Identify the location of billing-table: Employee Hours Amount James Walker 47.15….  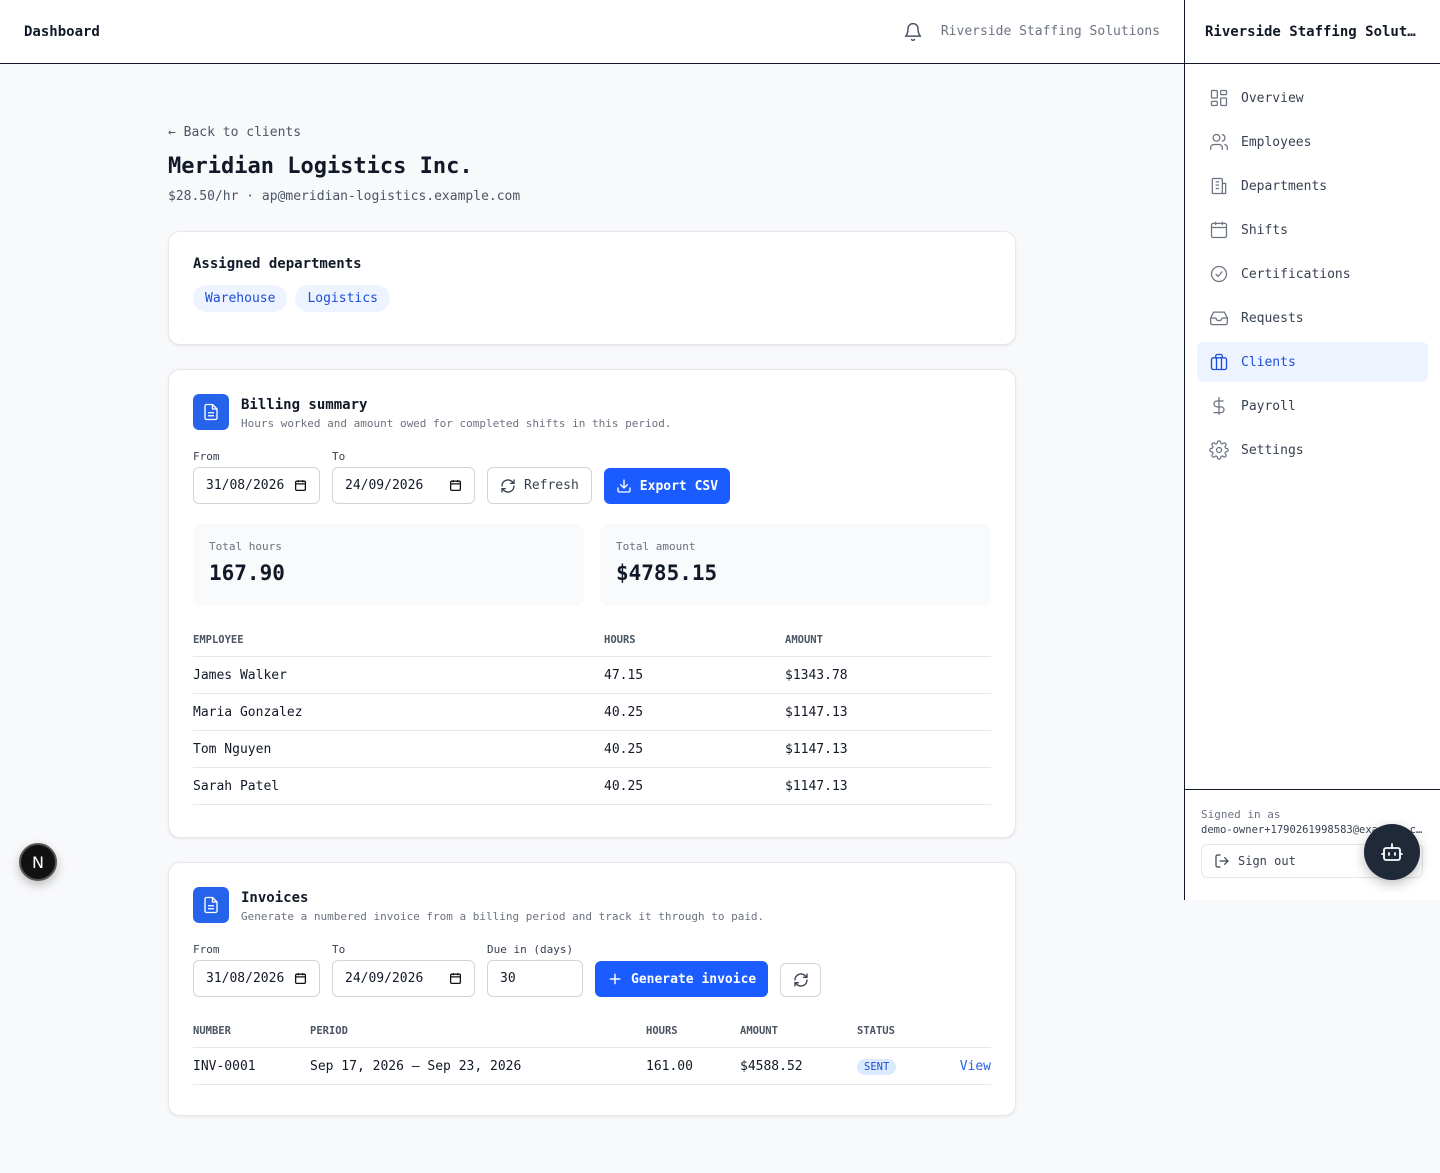
(592, 719).